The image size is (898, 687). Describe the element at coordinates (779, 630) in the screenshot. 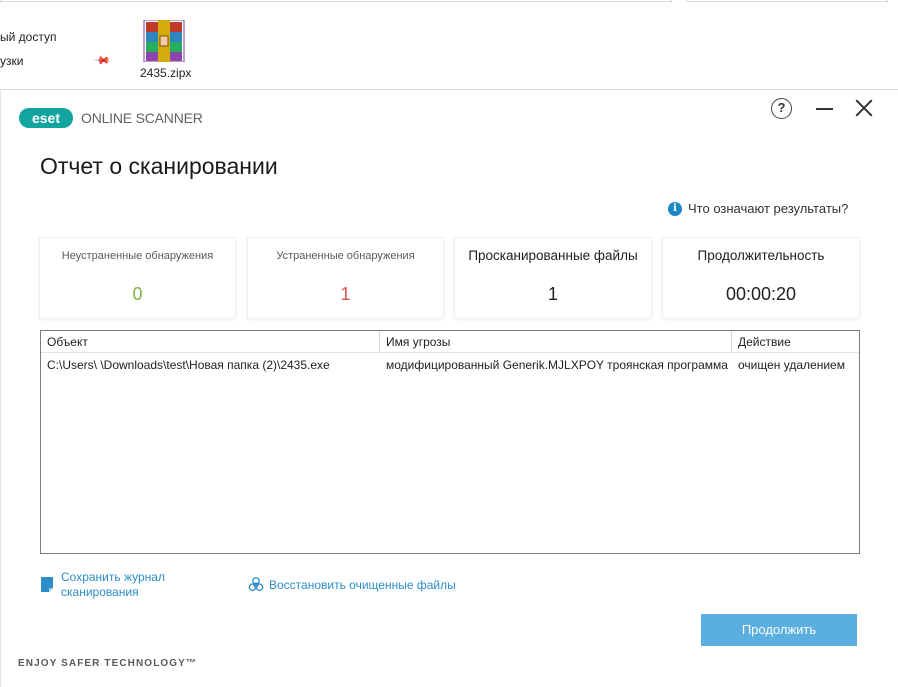

I see `continue-button: Продолжить` at that location.